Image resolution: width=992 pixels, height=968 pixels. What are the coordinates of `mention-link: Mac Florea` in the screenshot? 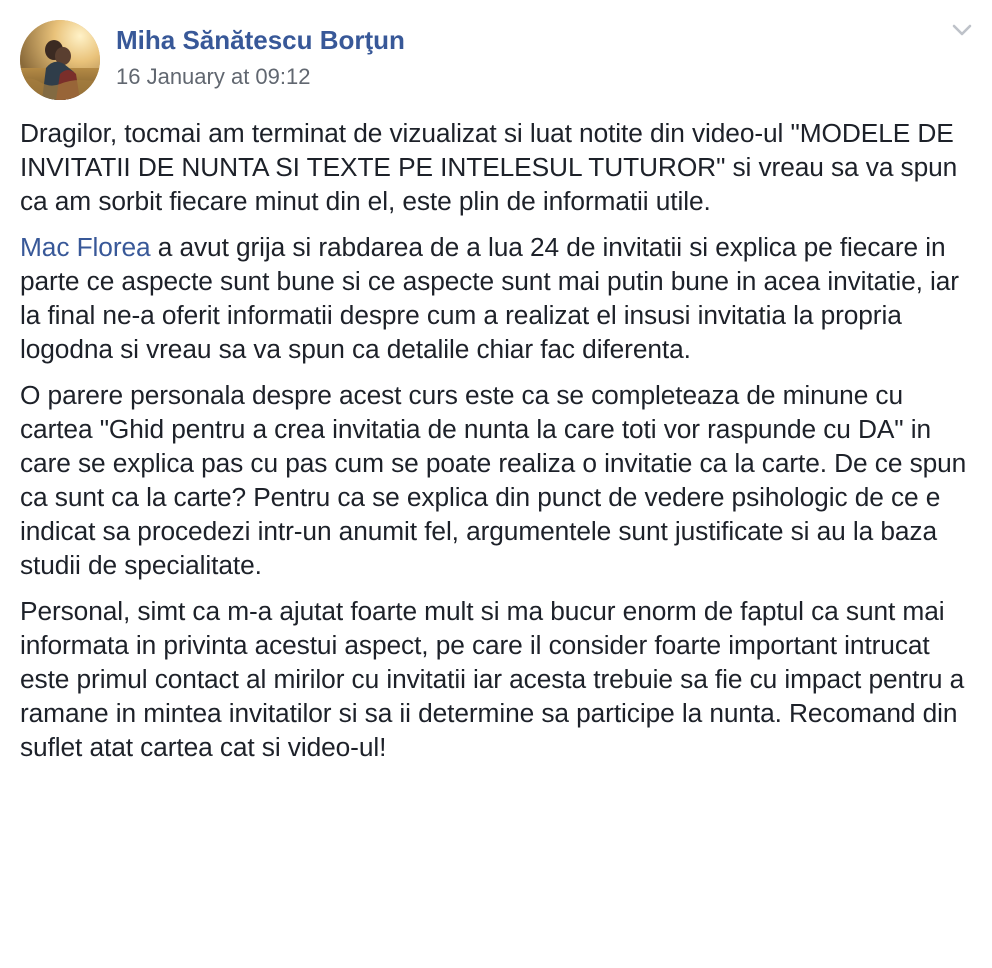 It's located at (85, 247).